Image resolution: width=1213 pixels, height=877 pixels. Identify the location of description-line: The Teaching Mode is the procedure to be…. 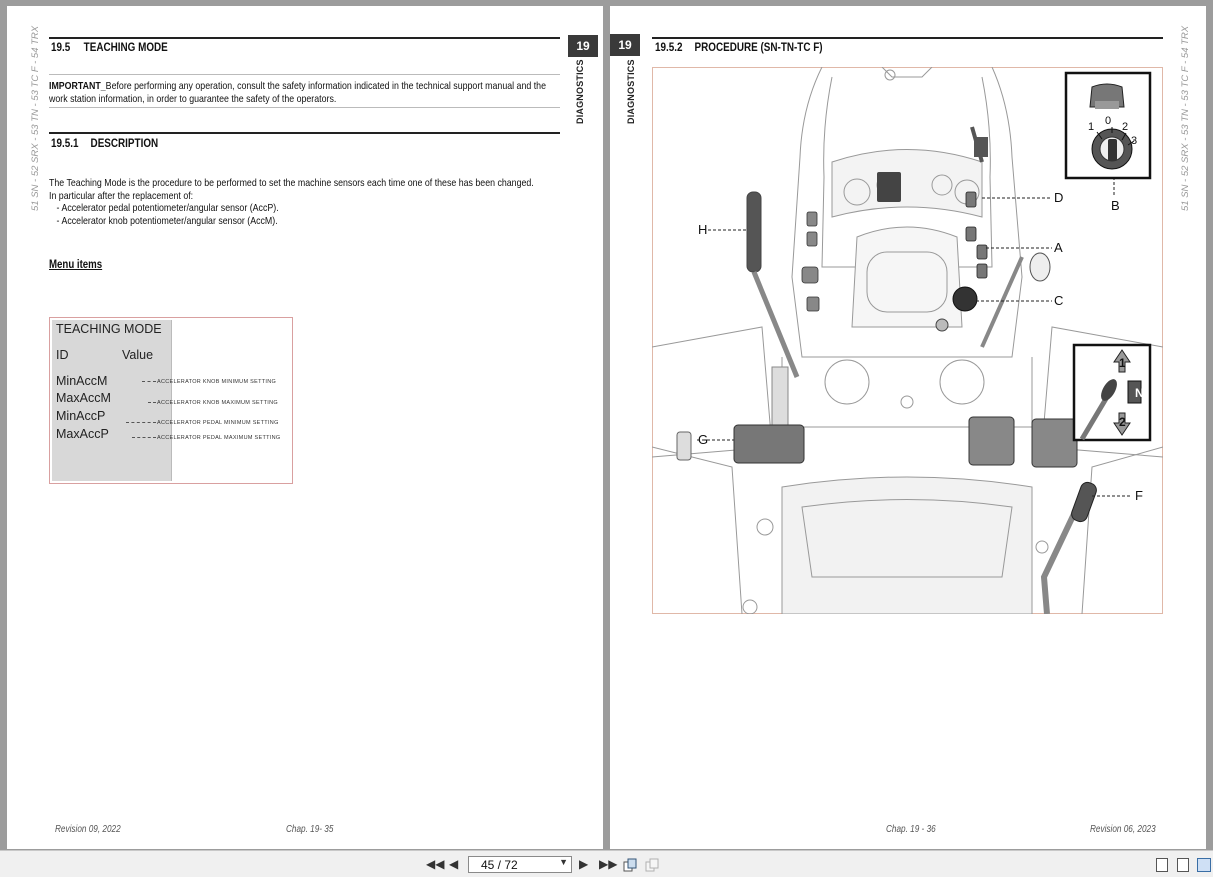
(291, 183).